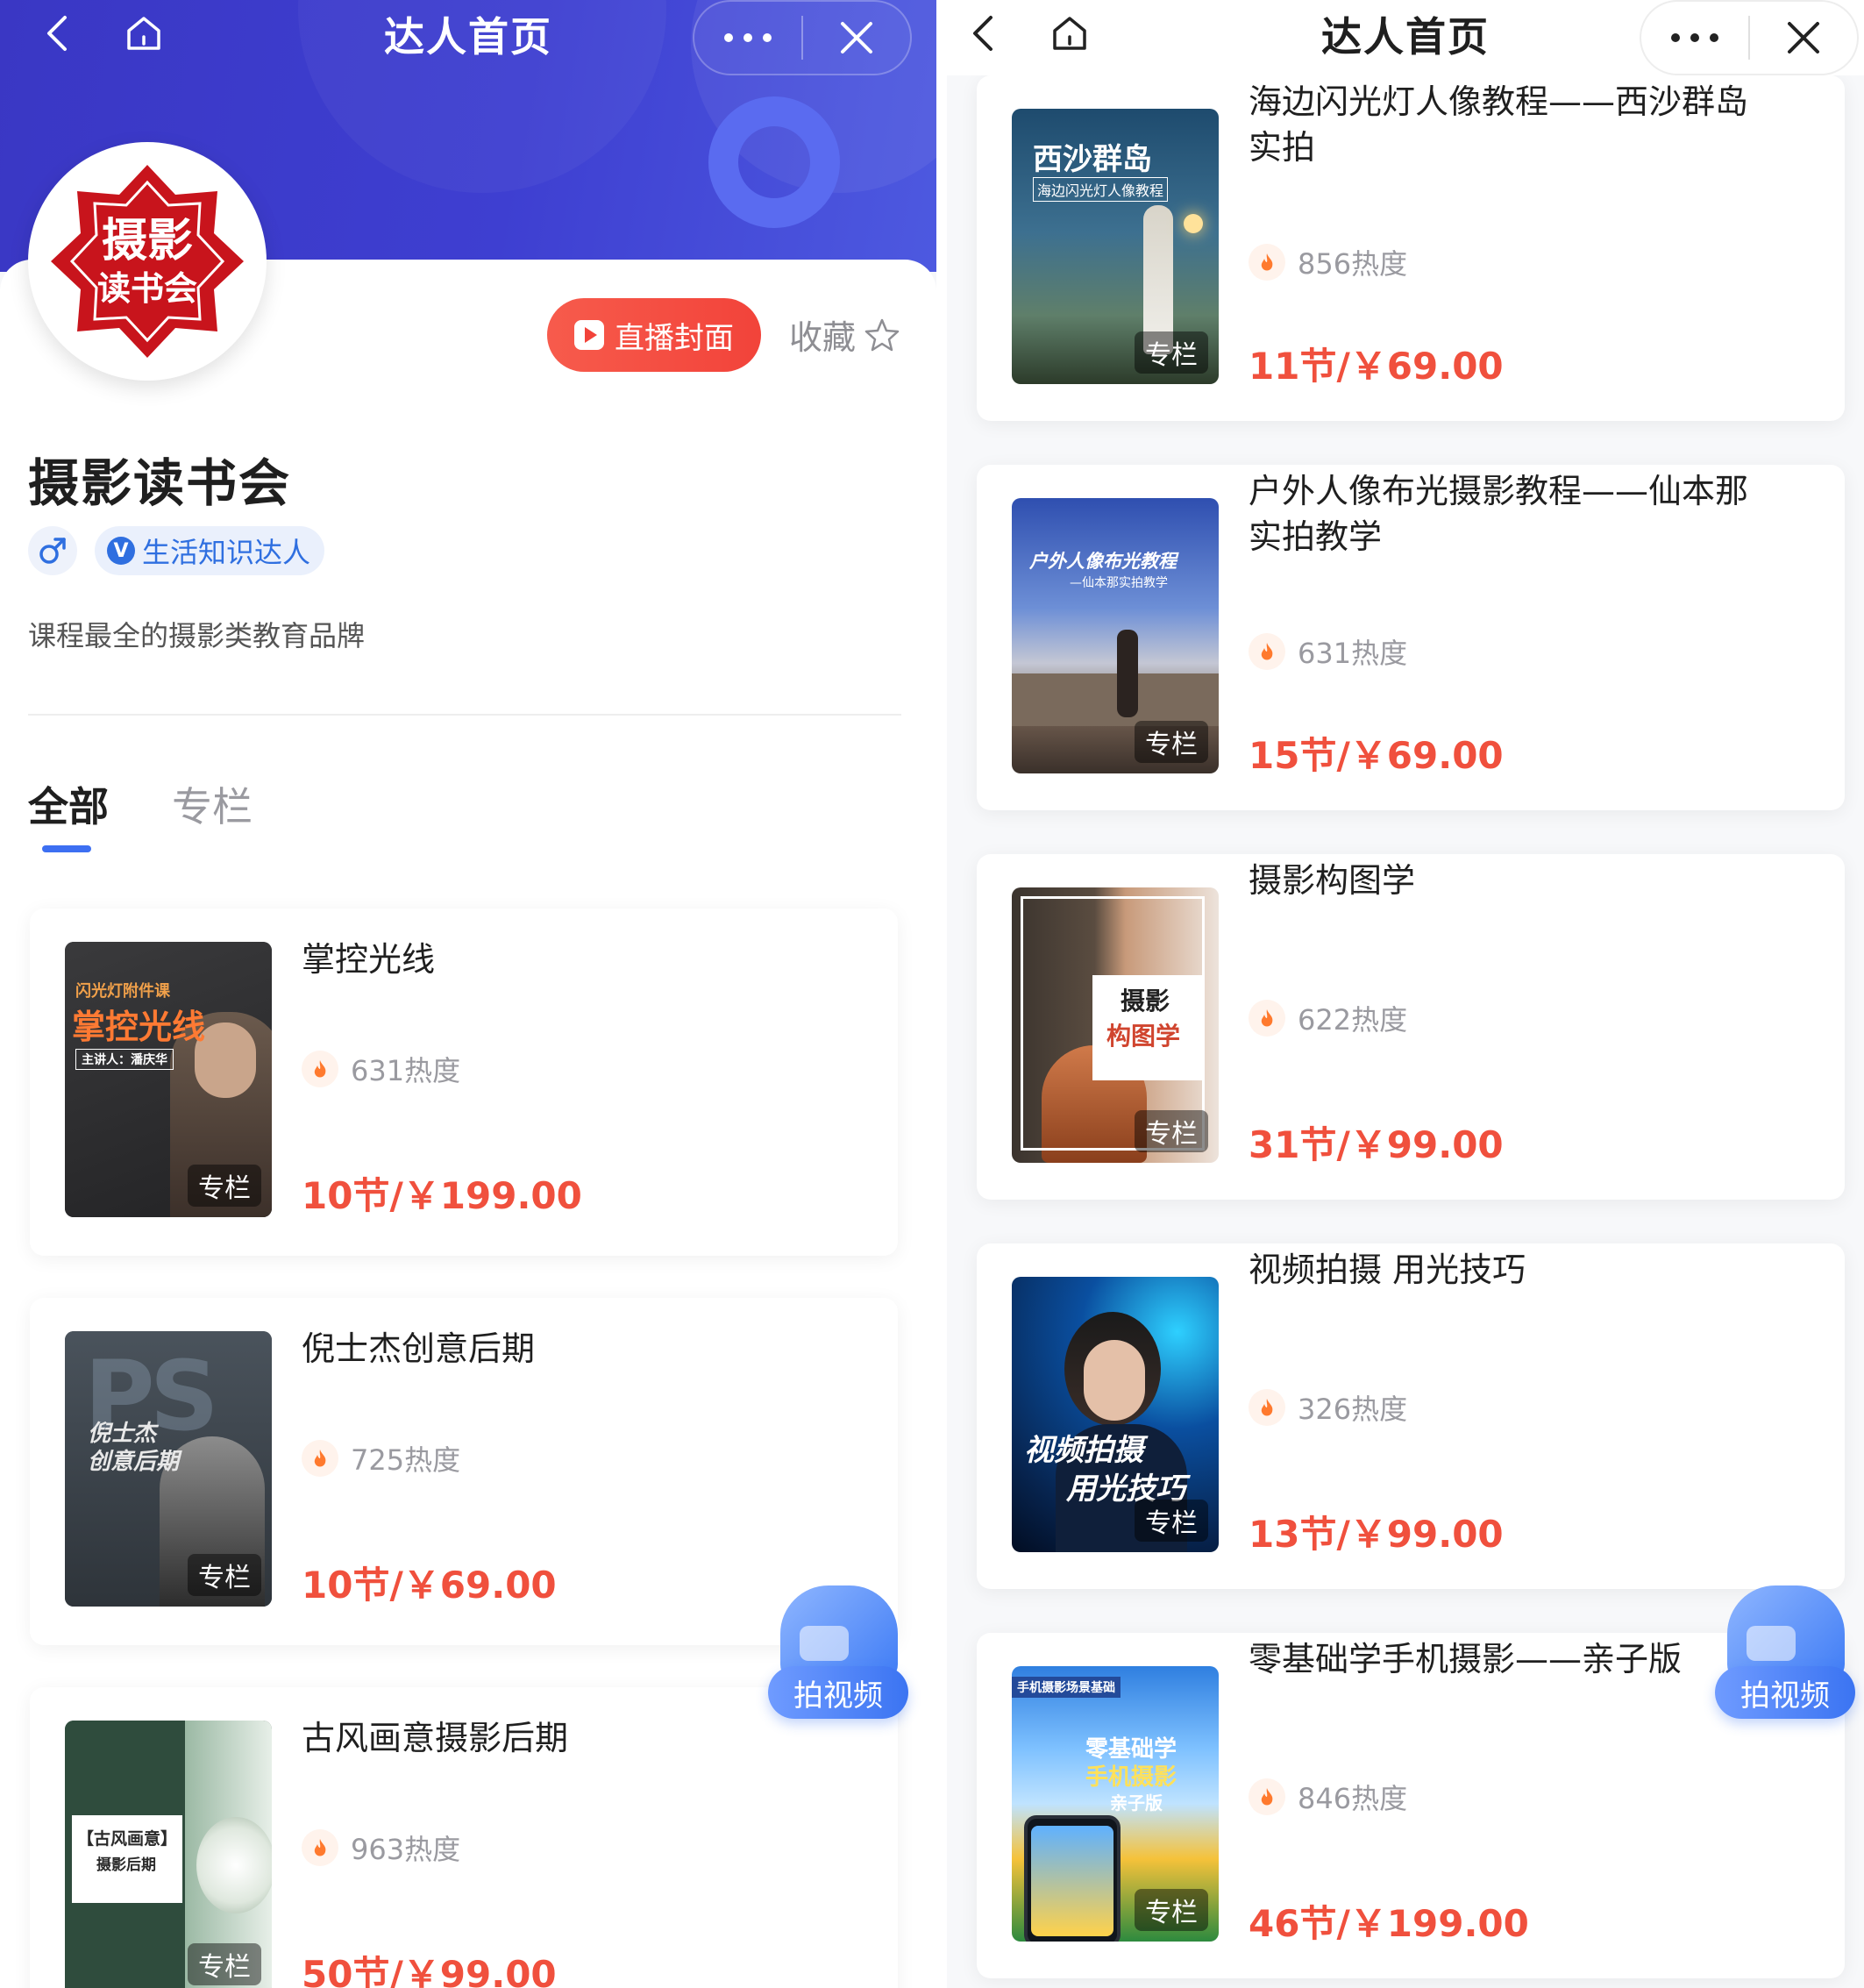 The height and width of the screenshot is (1988, 1864). I want to click on course-heat: 725热度, so click(381, 1458).